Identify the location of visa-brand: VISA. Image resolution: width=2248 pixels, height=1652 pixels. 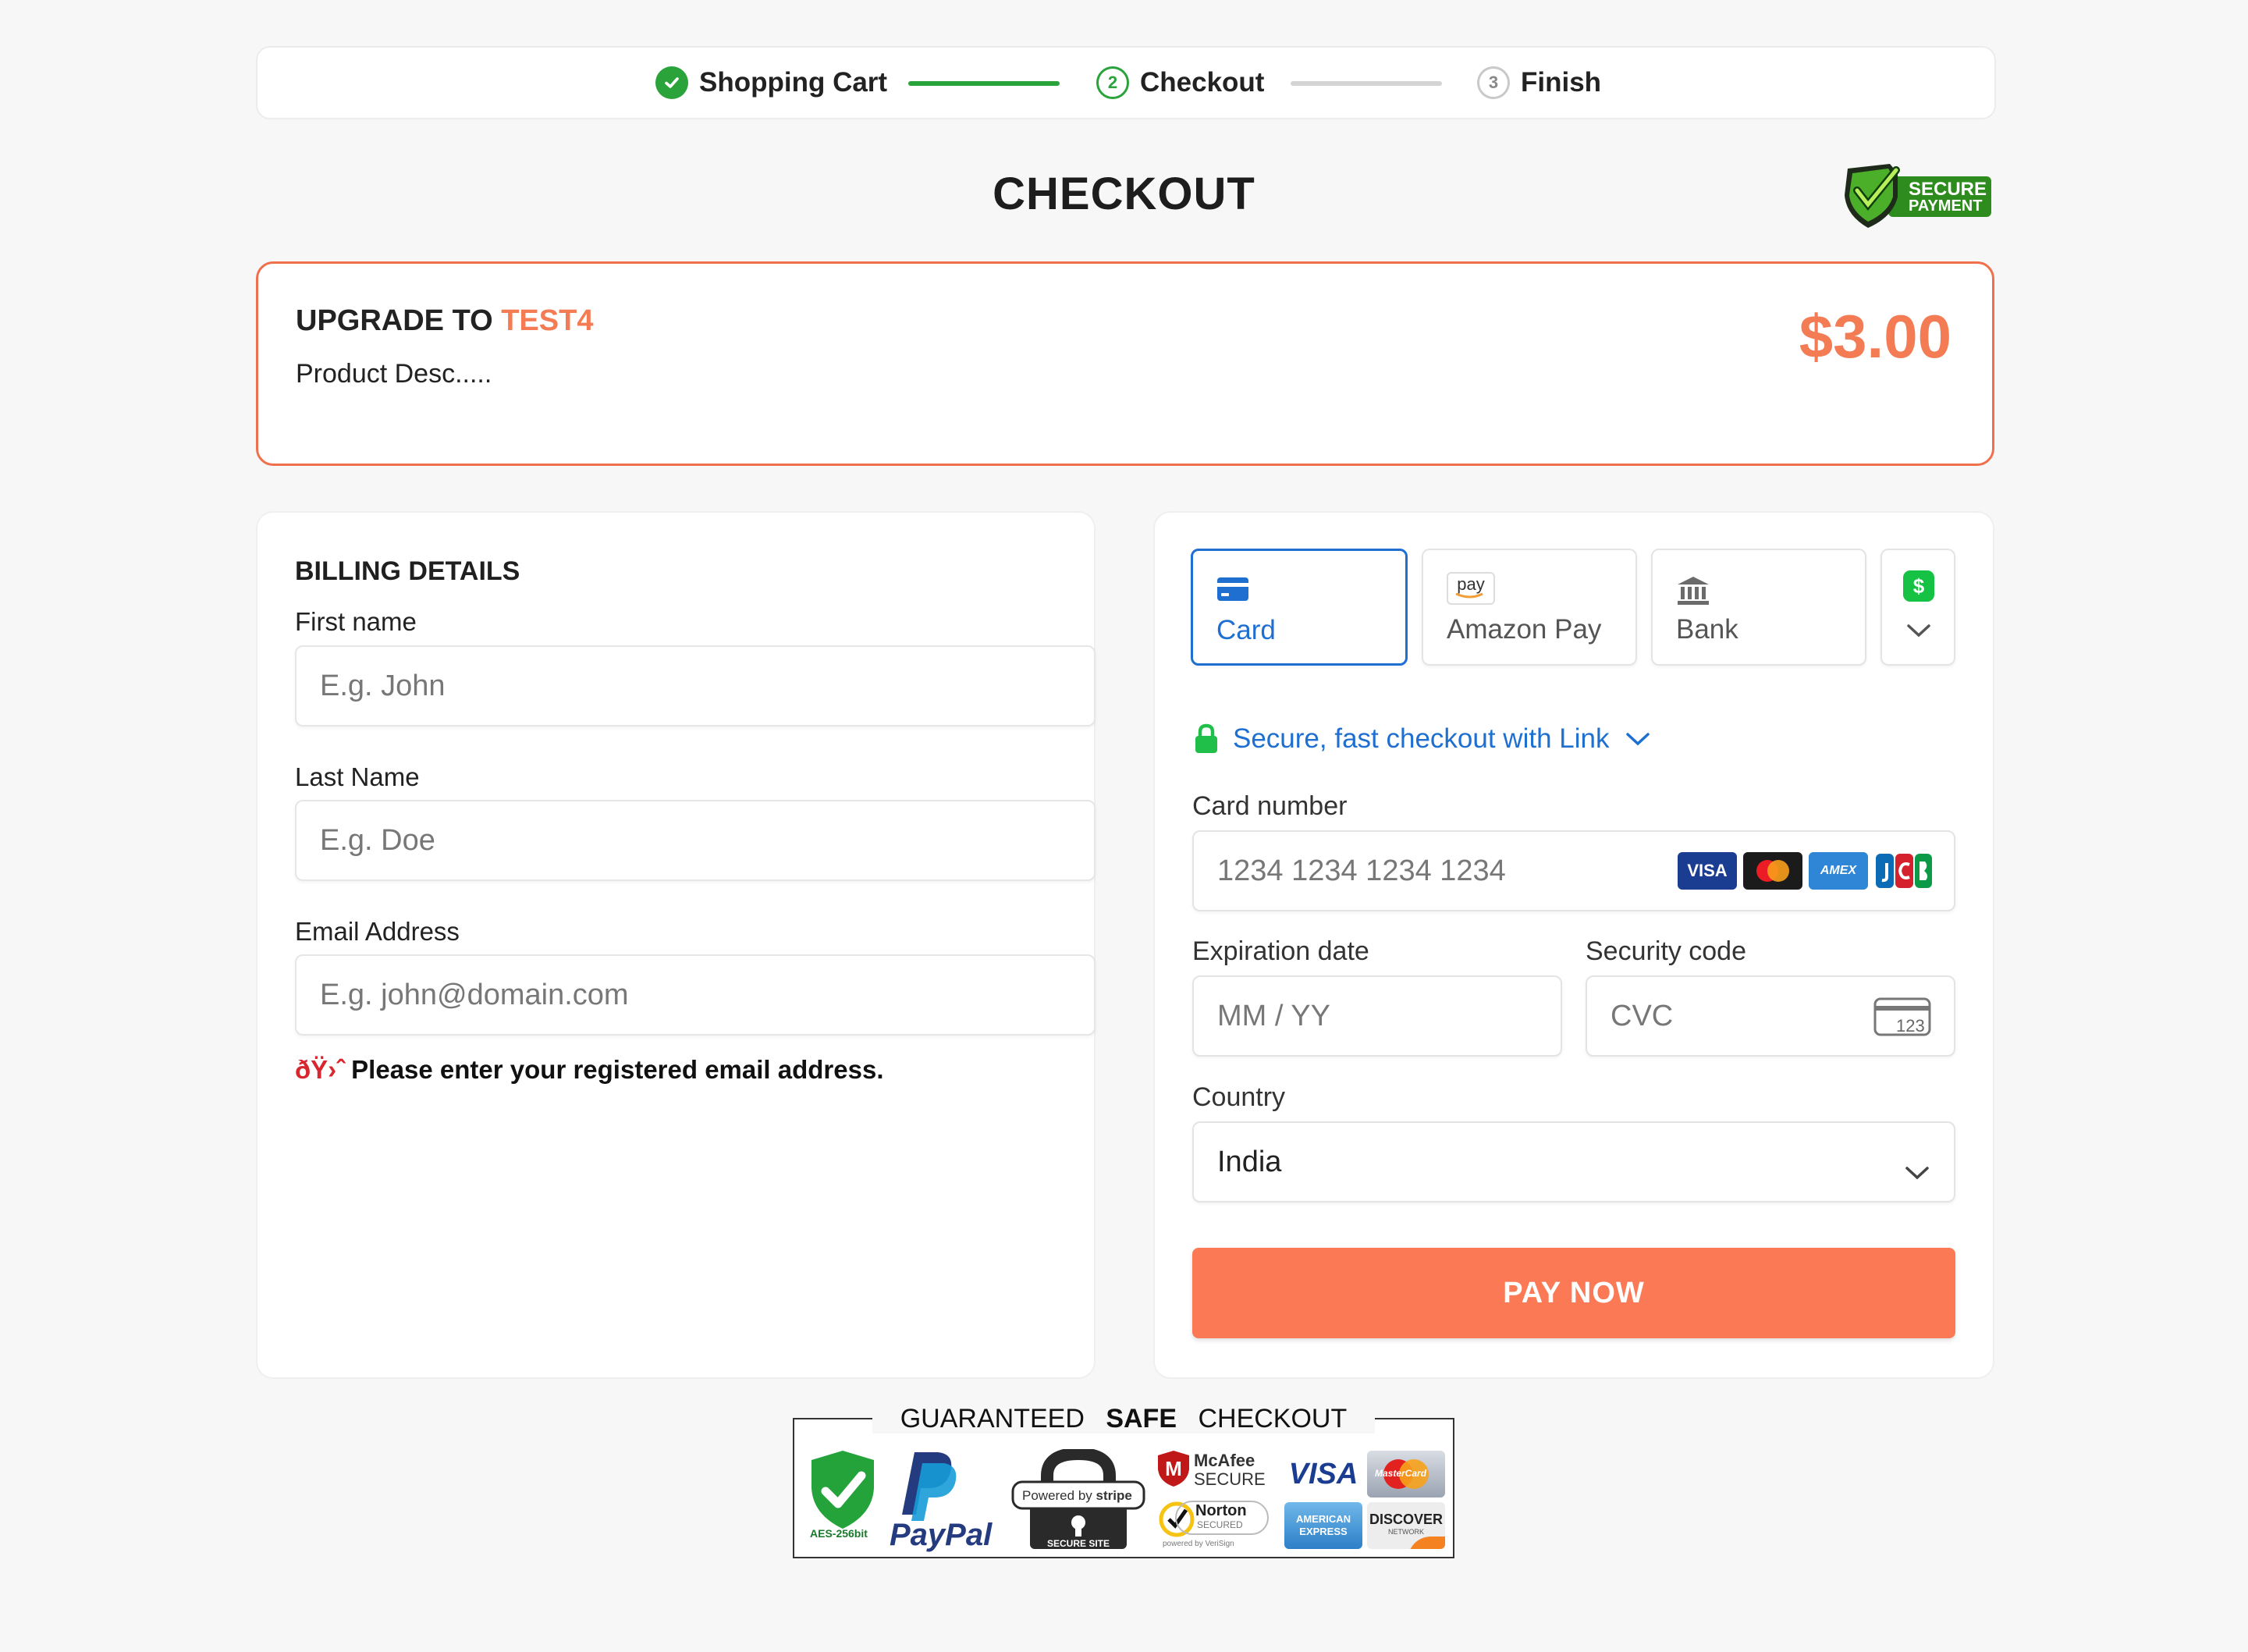
(1323, 1474).